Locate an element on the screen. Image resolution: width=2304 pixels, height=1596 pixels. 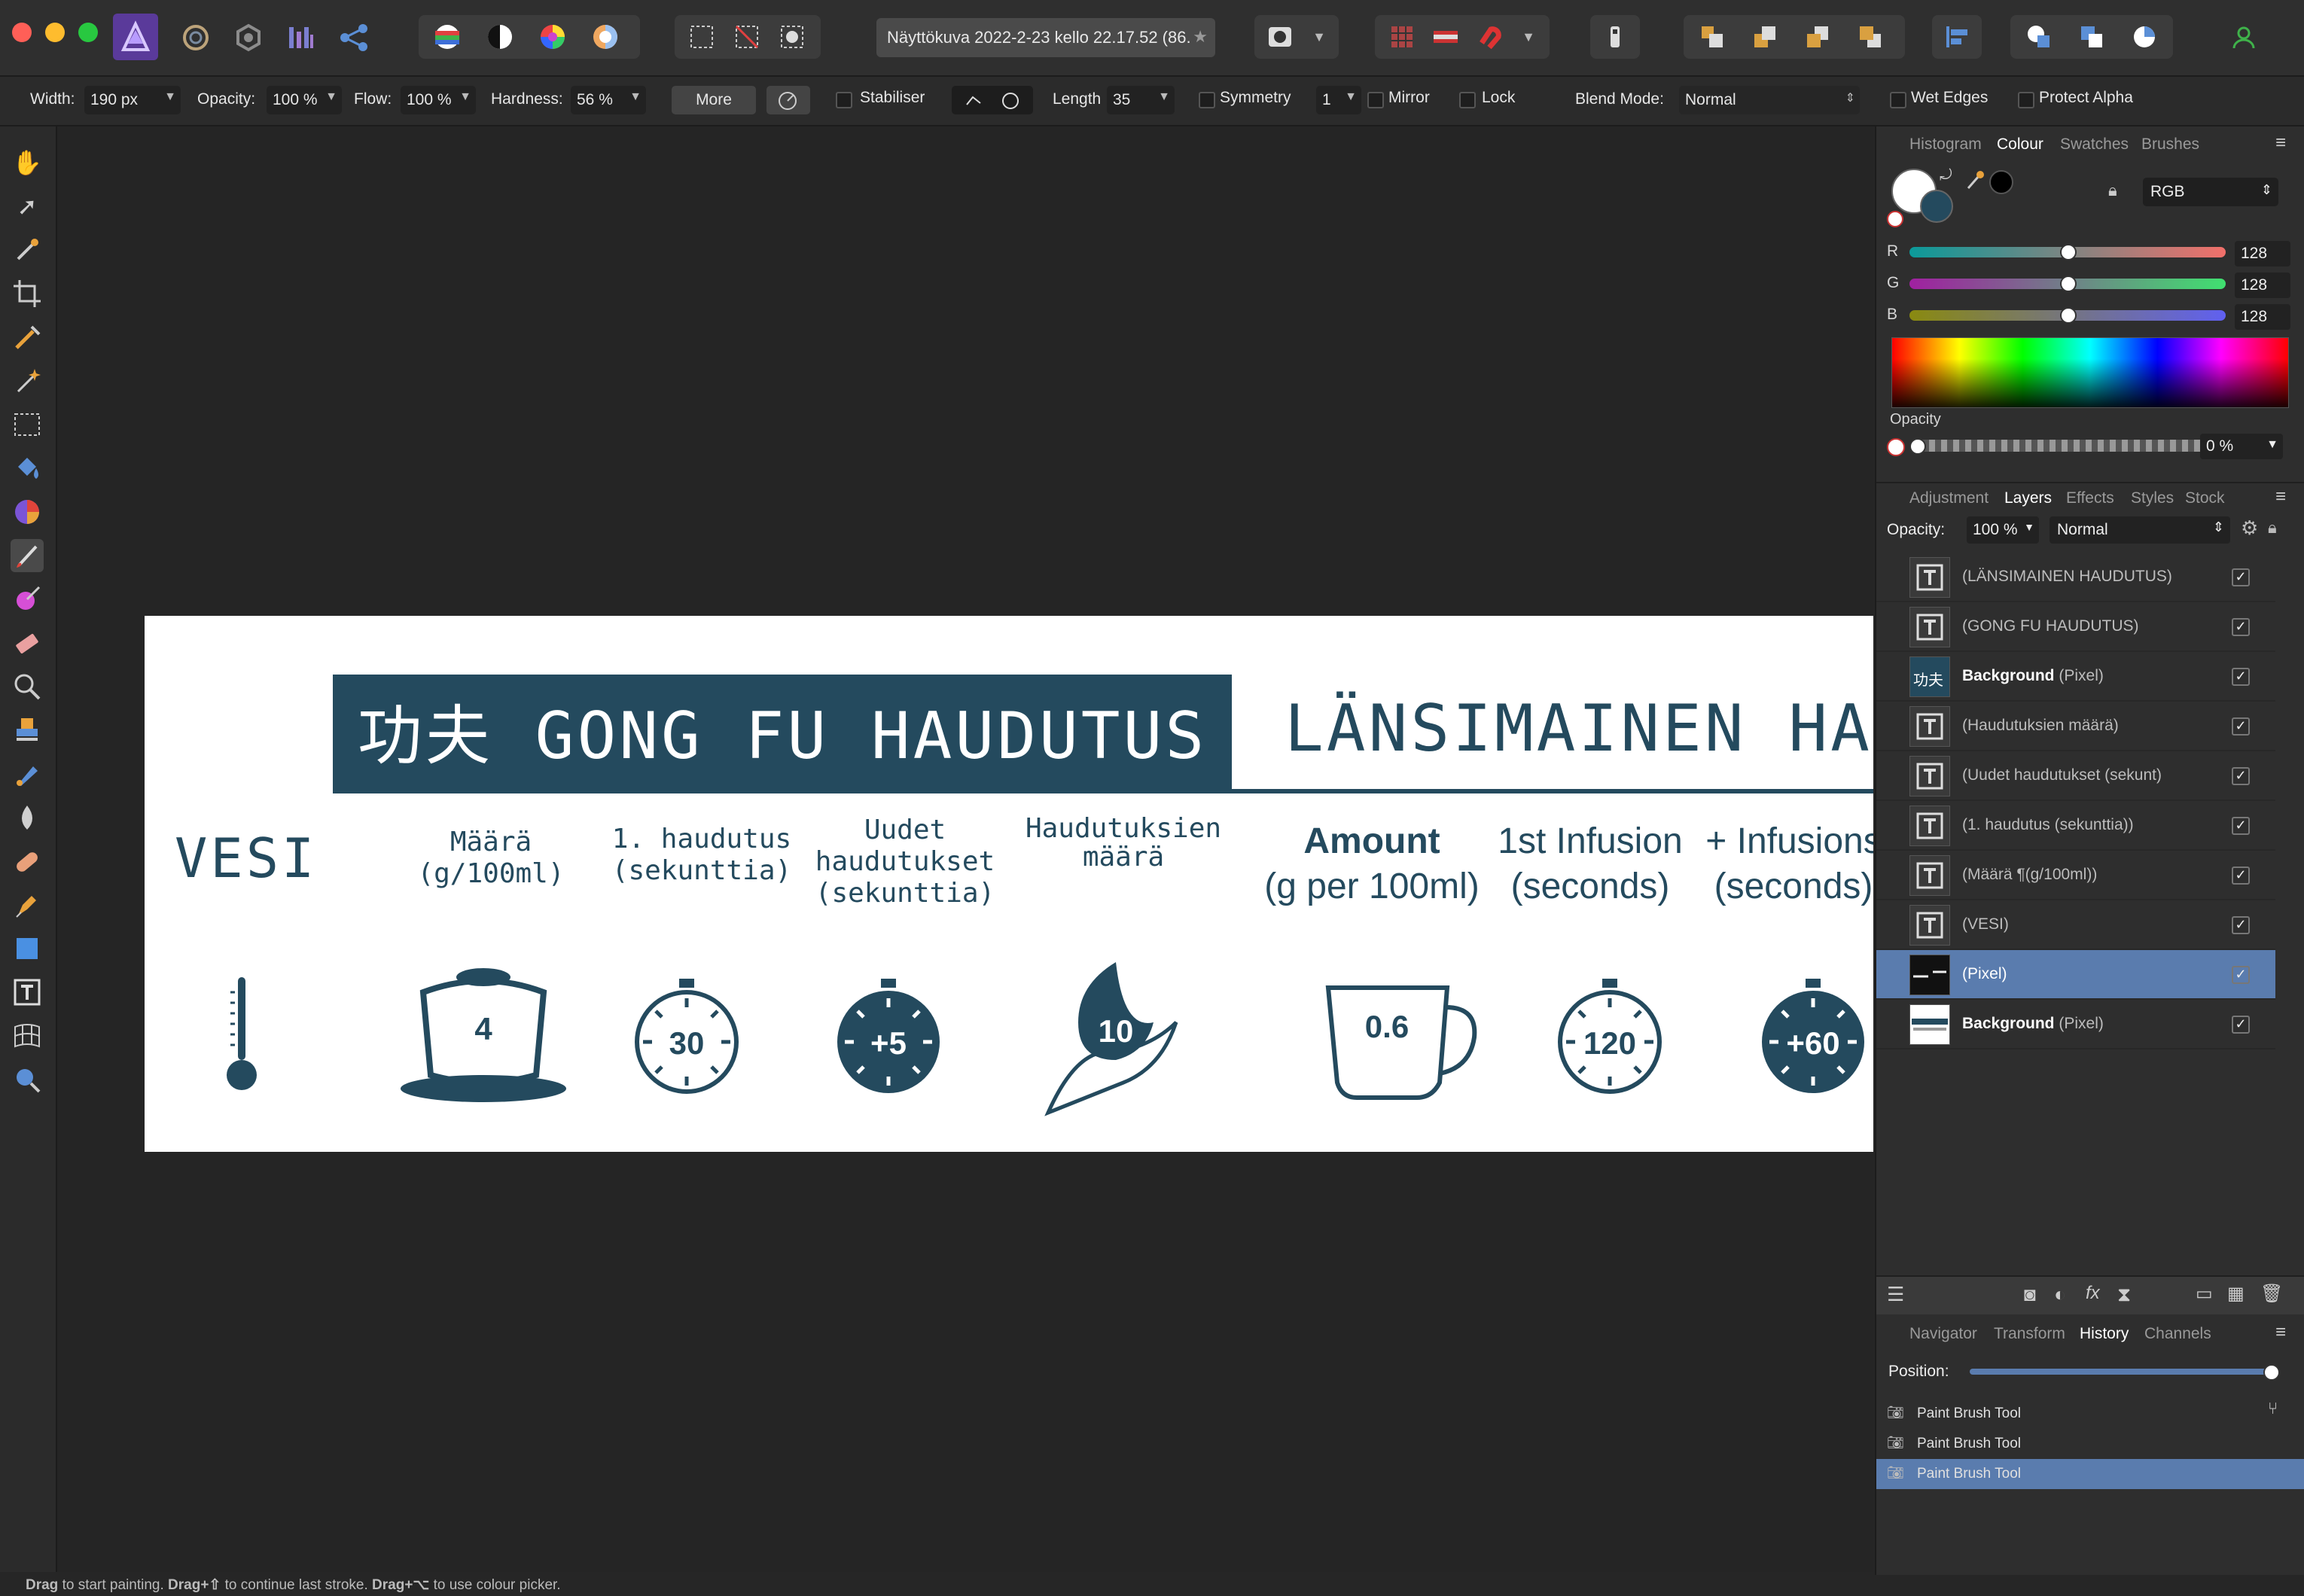
layer-row: (GONG FU HAUDUTUS) ✓ is located at coordinates (2075, 627).